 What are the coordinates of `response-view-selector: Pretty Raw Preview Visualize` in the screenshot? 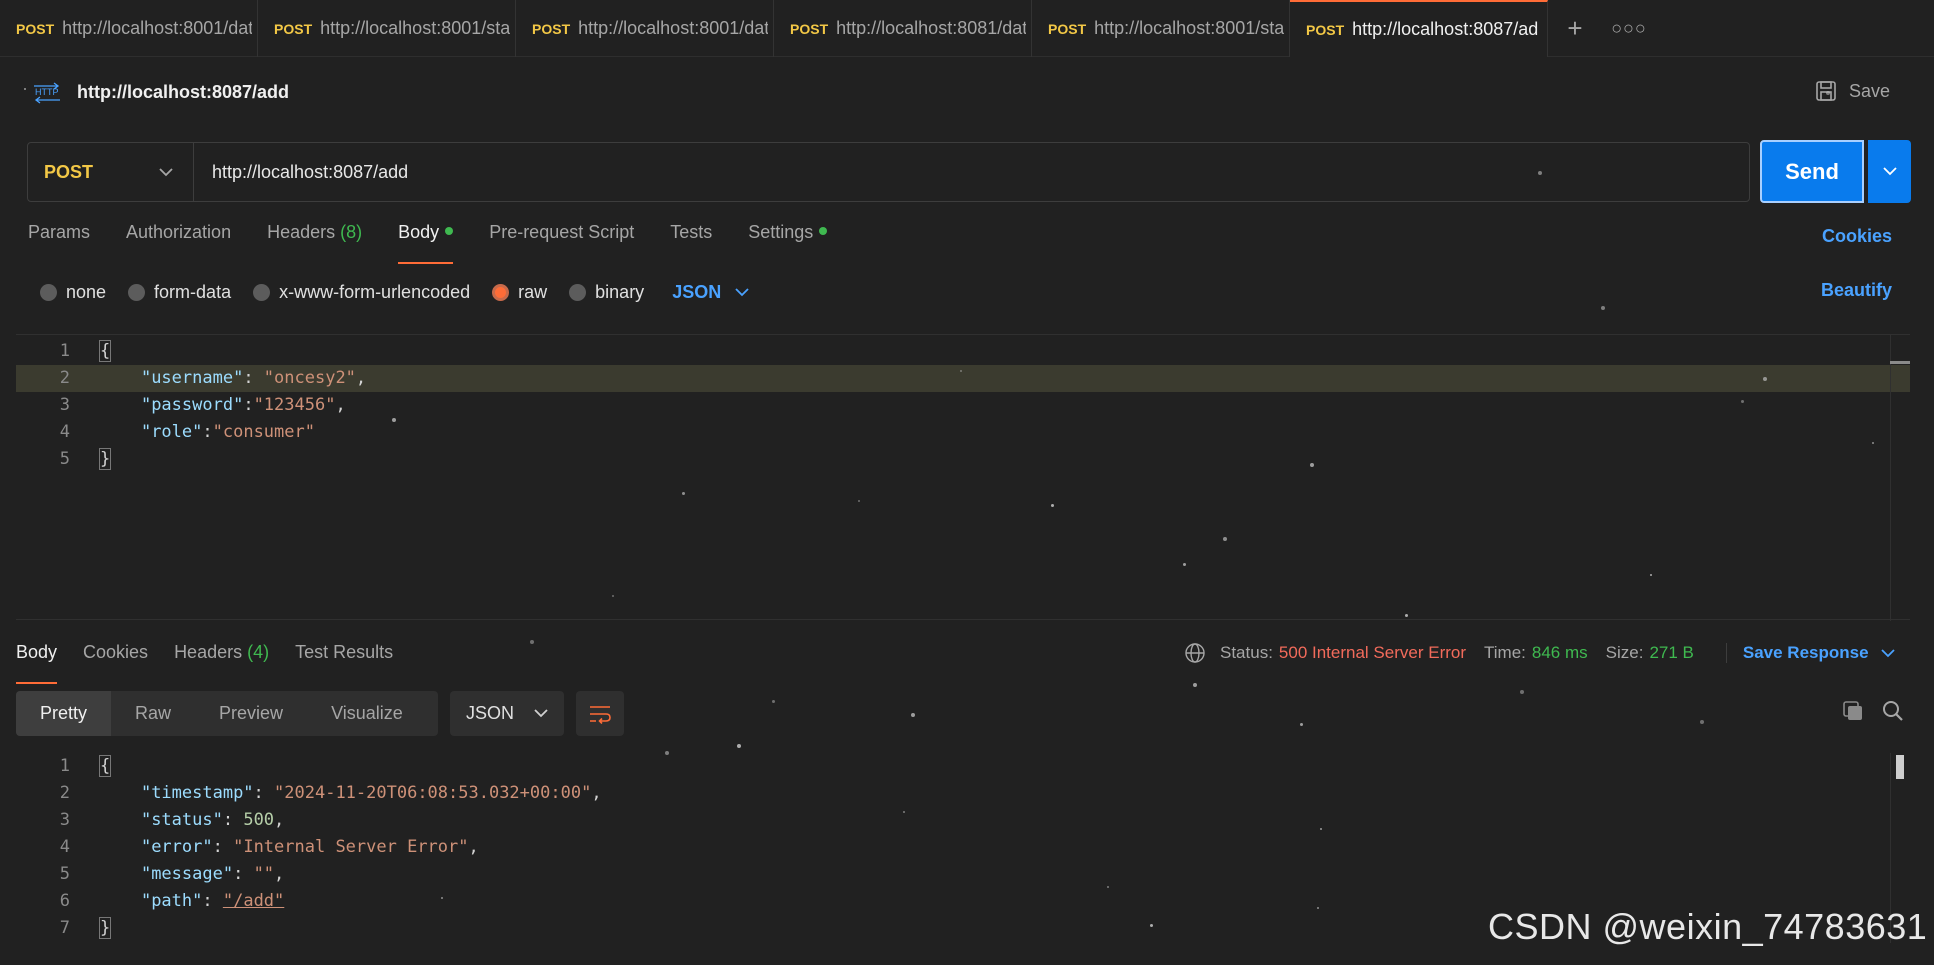 It's located at (227, 713).